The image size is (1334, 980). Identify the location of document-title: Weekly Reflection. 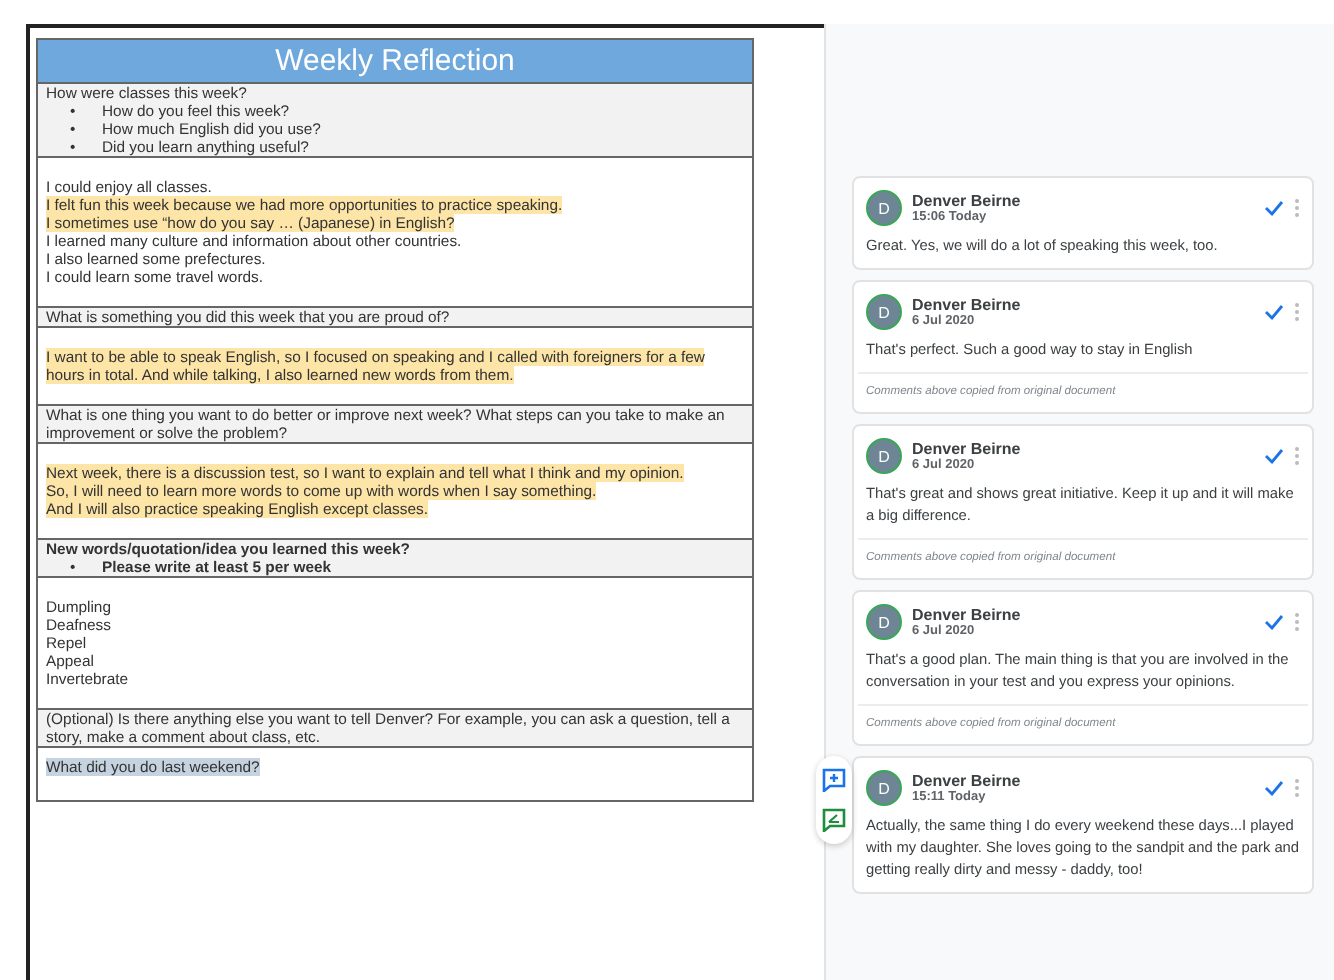
(395, 62).